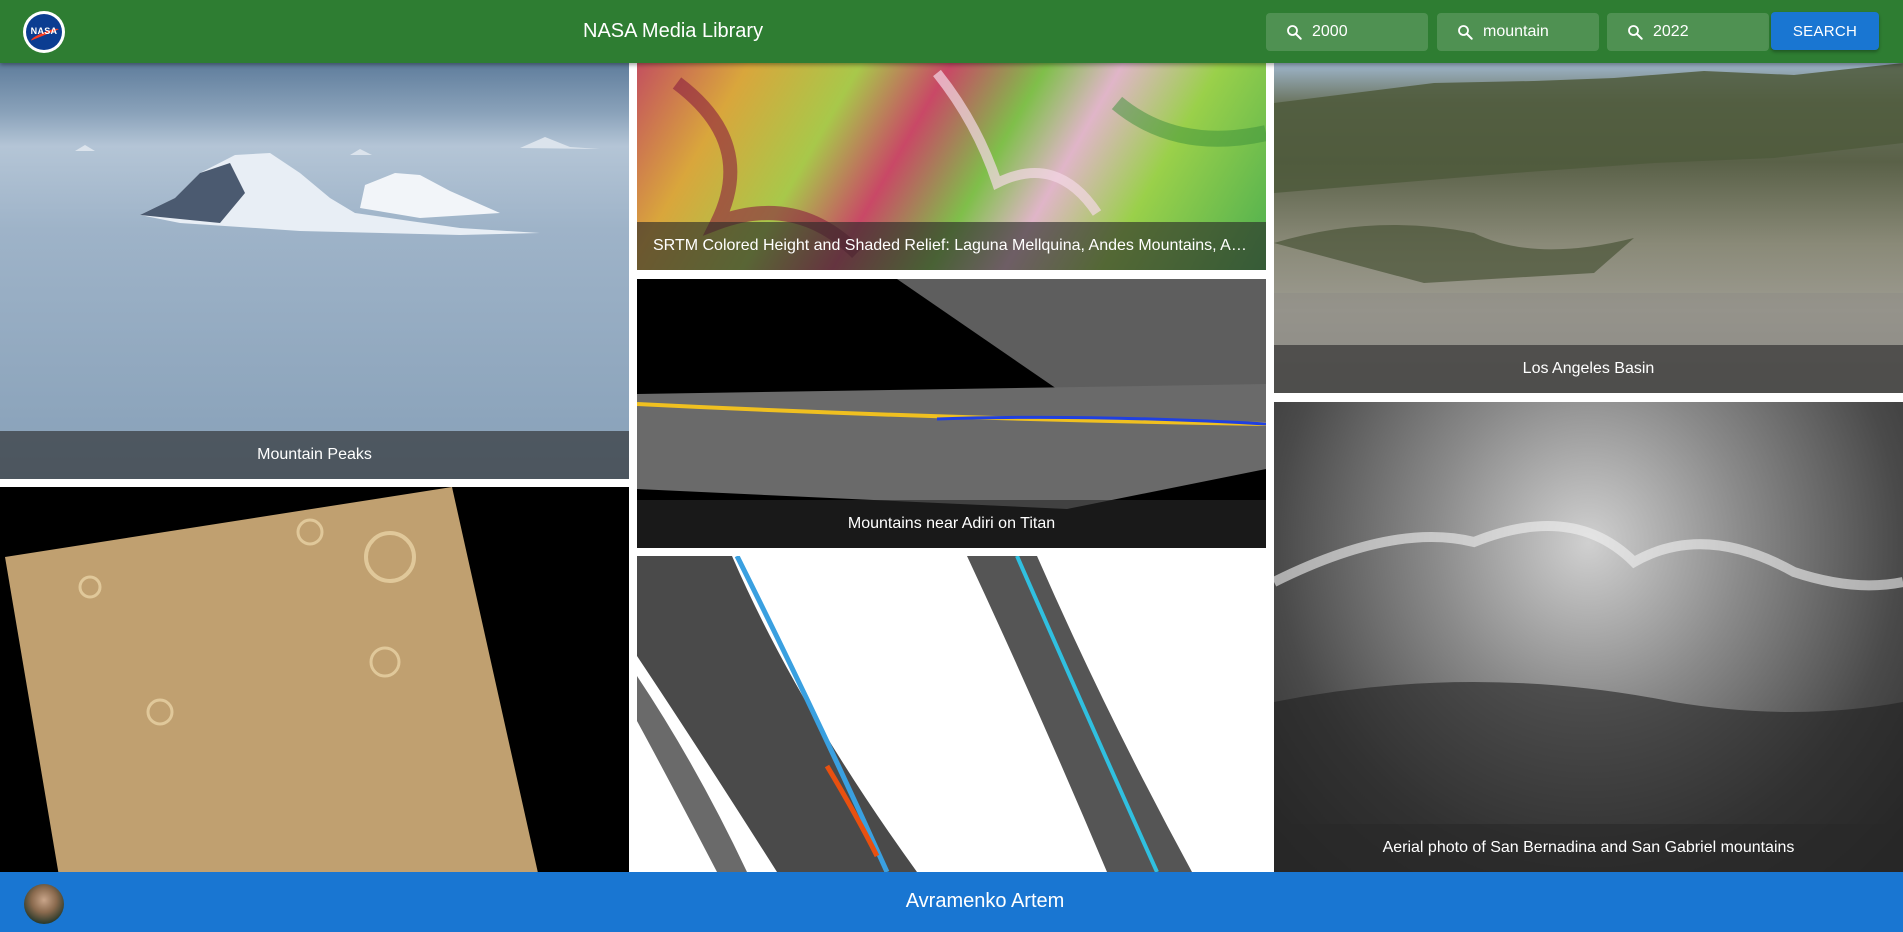 The height and width of the screenshot is (932, 1903). Describe the element at coordinates (951, 413) in the screenshot. I see `gallery-item-adiri-titan: Mountains near Adiri on Titan` at that location.